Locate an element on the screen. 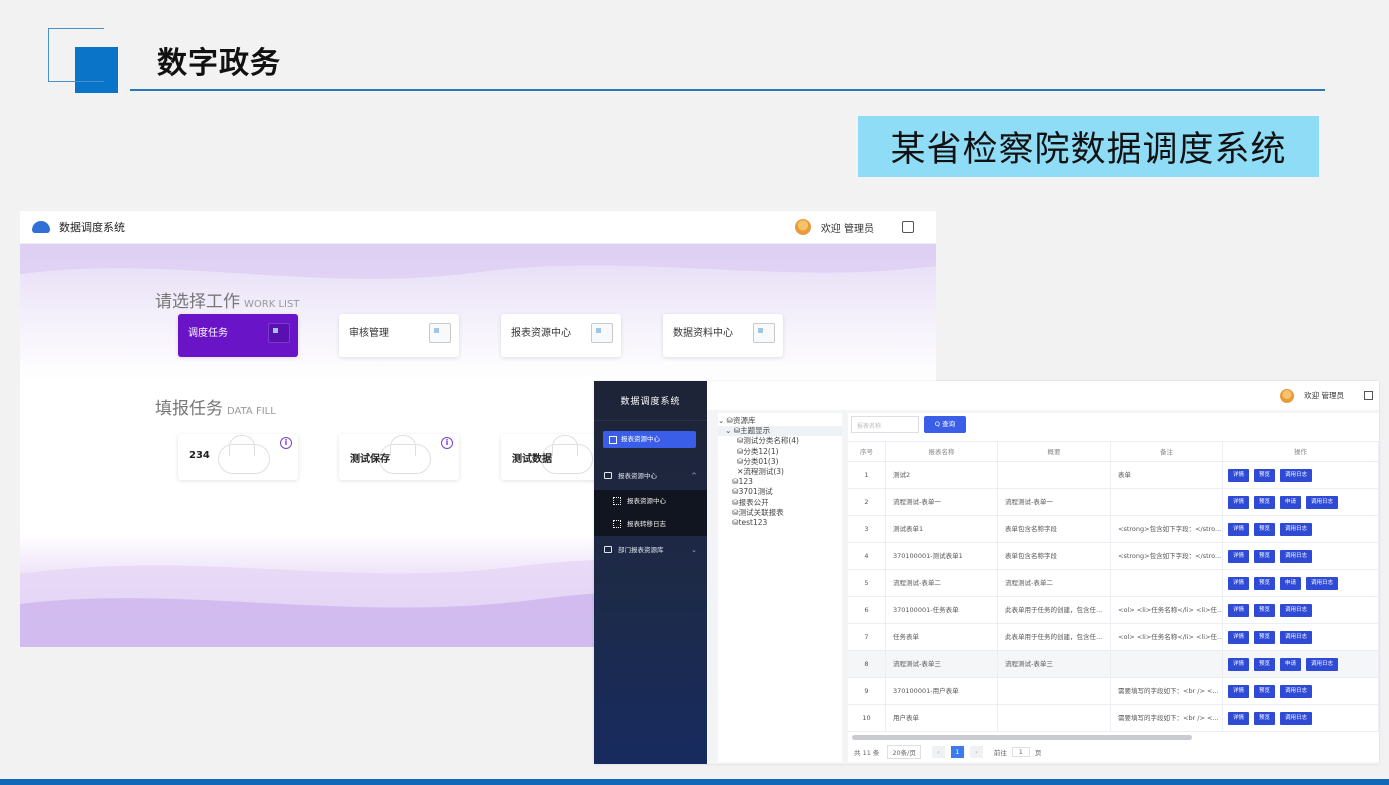 The width and height of the screenshot is (1389, 785). col-header: 概要 is located at coordinates (1054, 451).